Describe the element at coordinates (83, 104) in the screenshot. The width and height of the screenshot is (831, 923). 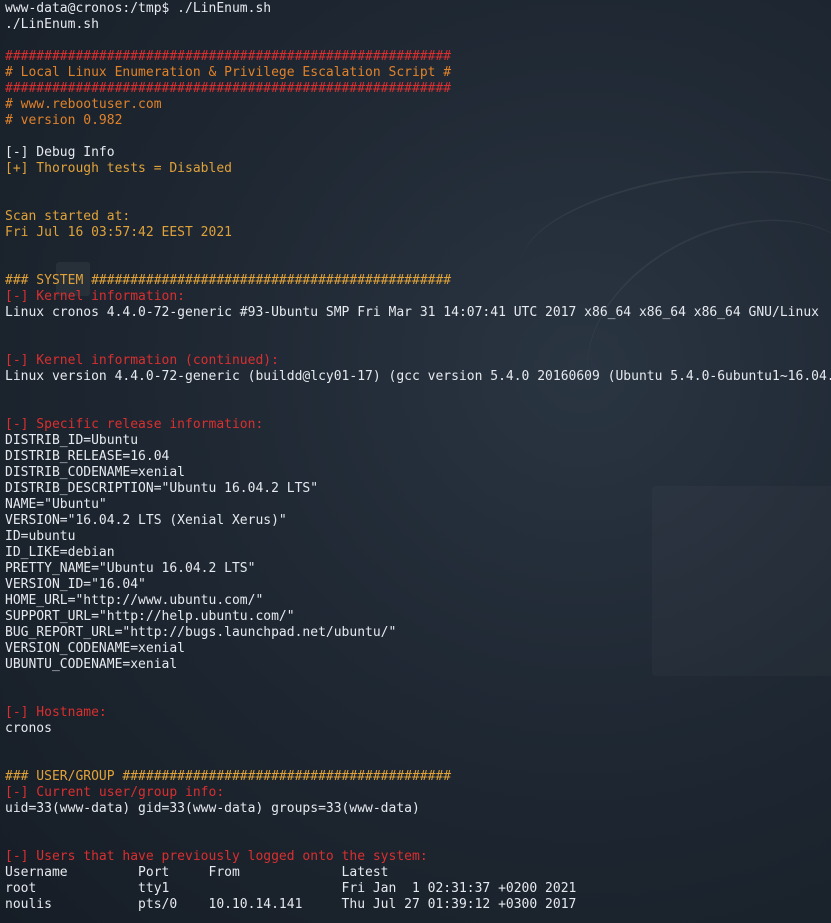
I see `terminal-line: # www.rebootuser.com` at that location.